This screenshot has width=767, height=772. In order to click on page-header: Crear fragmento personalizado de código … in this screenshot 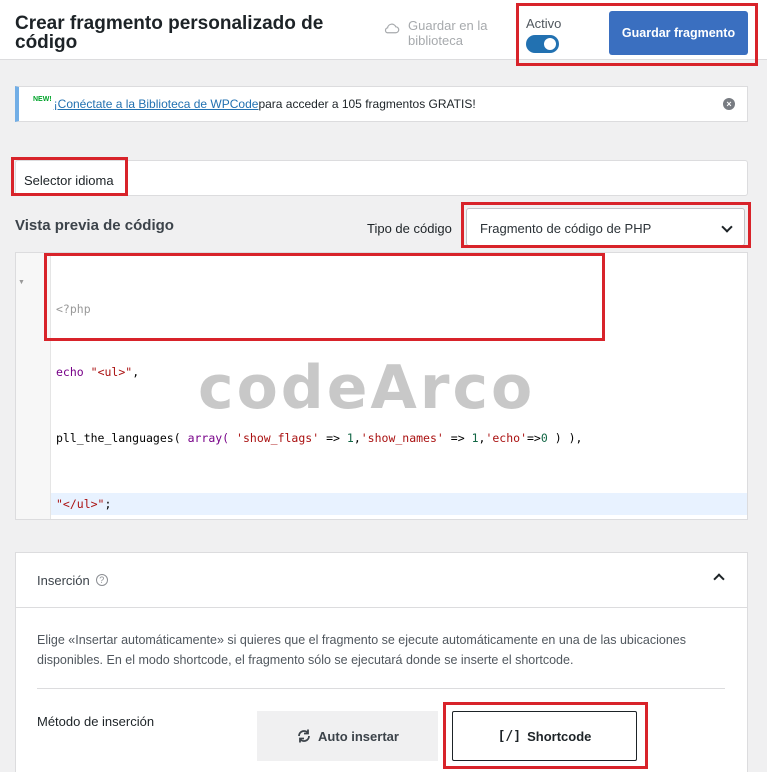, I will do `click(383, 30)`.